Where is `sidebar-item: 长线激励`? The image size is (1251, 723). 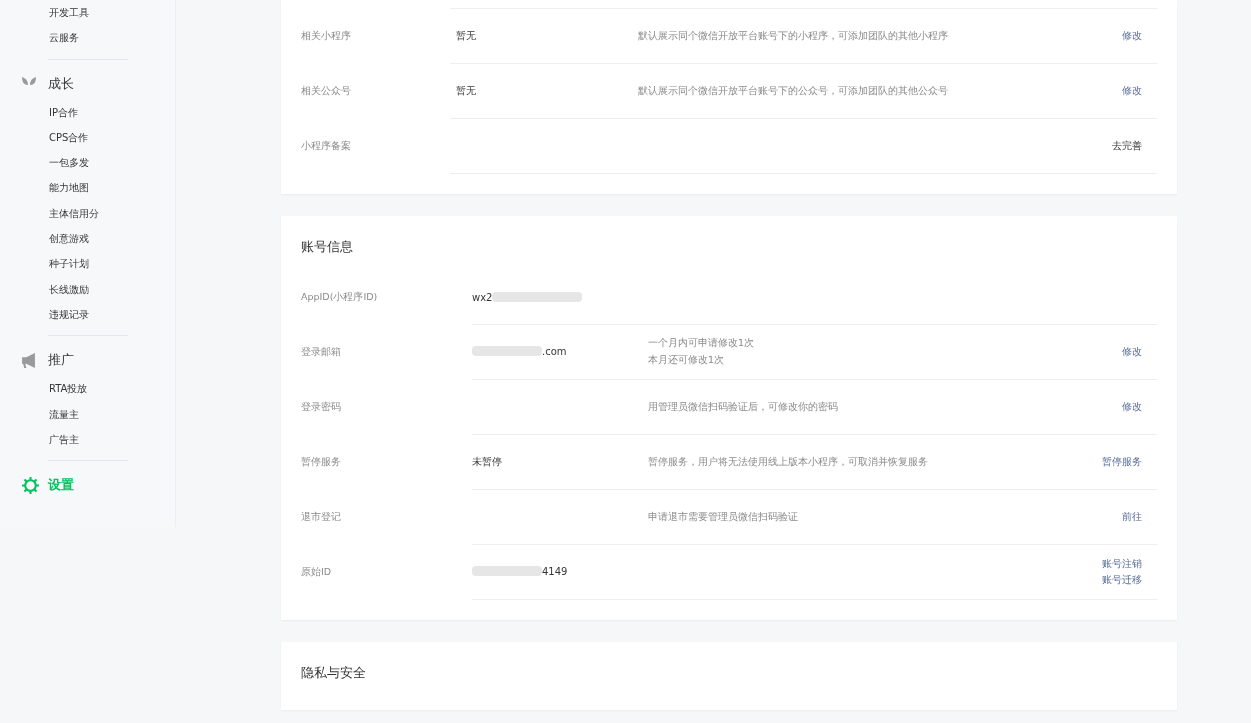 sidebar-item: 长线激励 is located at coordinates (87, 289).